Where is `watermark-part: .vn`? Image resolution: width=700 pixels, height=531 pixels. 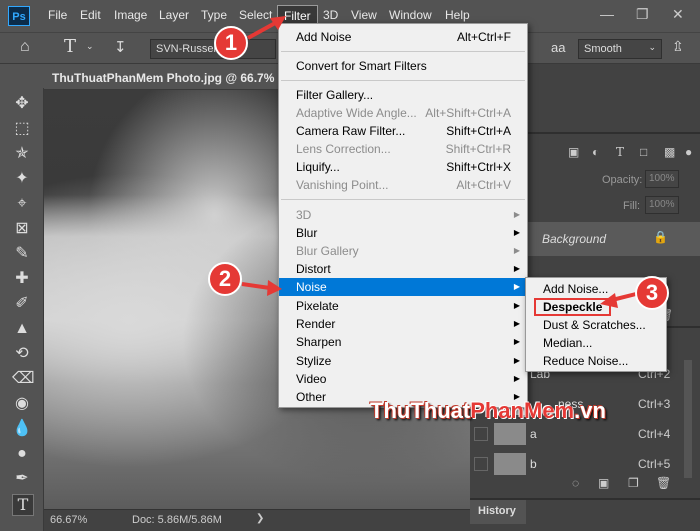
watermark-part: .vn is located at coordinates (590, 410).